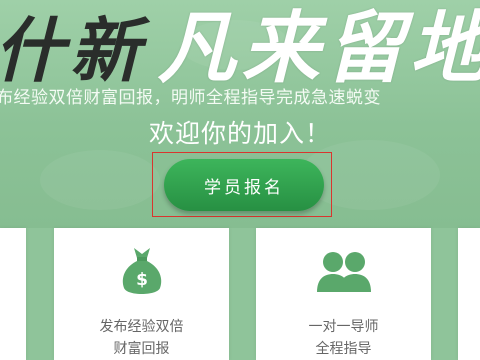 The width and height of the screenshot is (480, 360). Describe the element at coordinates (141, 349) in the screenshot. I see `feature-card-line2: 财富回报` at that location.